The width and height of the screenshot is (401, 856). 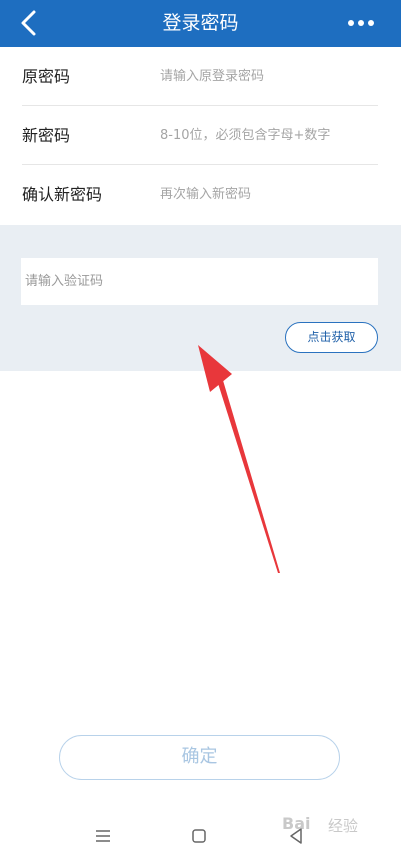 I want to click on baidu-watermark: Bai 经验, so click(x=332, y=825).